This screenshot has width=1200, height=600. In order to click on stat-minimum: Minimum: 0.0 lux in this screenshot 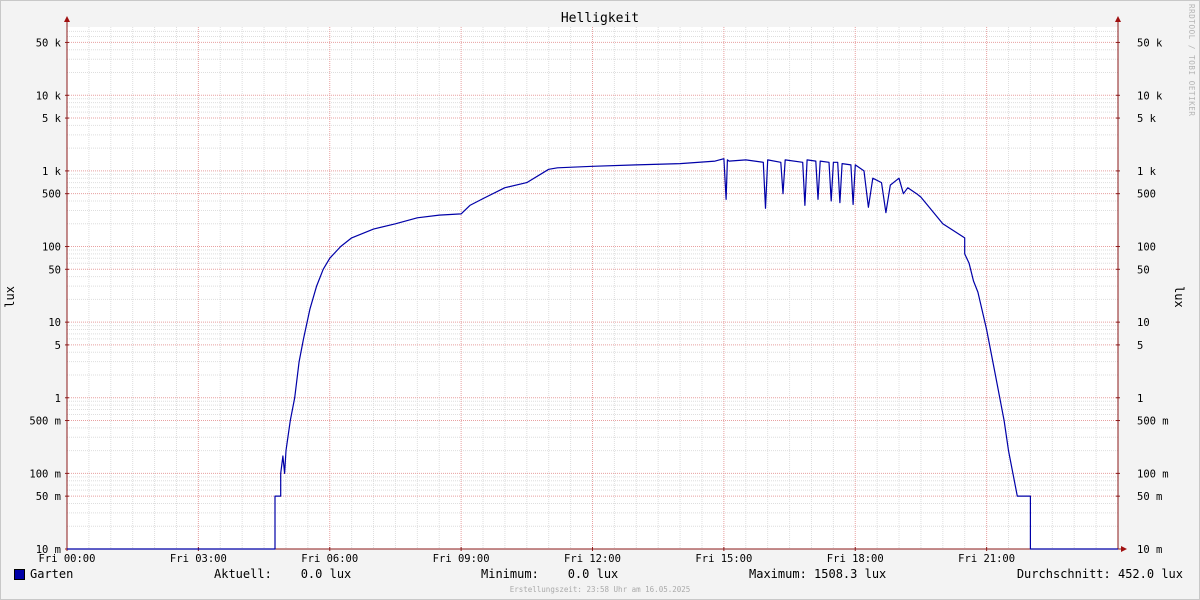, I will do `click(550, 574)`.